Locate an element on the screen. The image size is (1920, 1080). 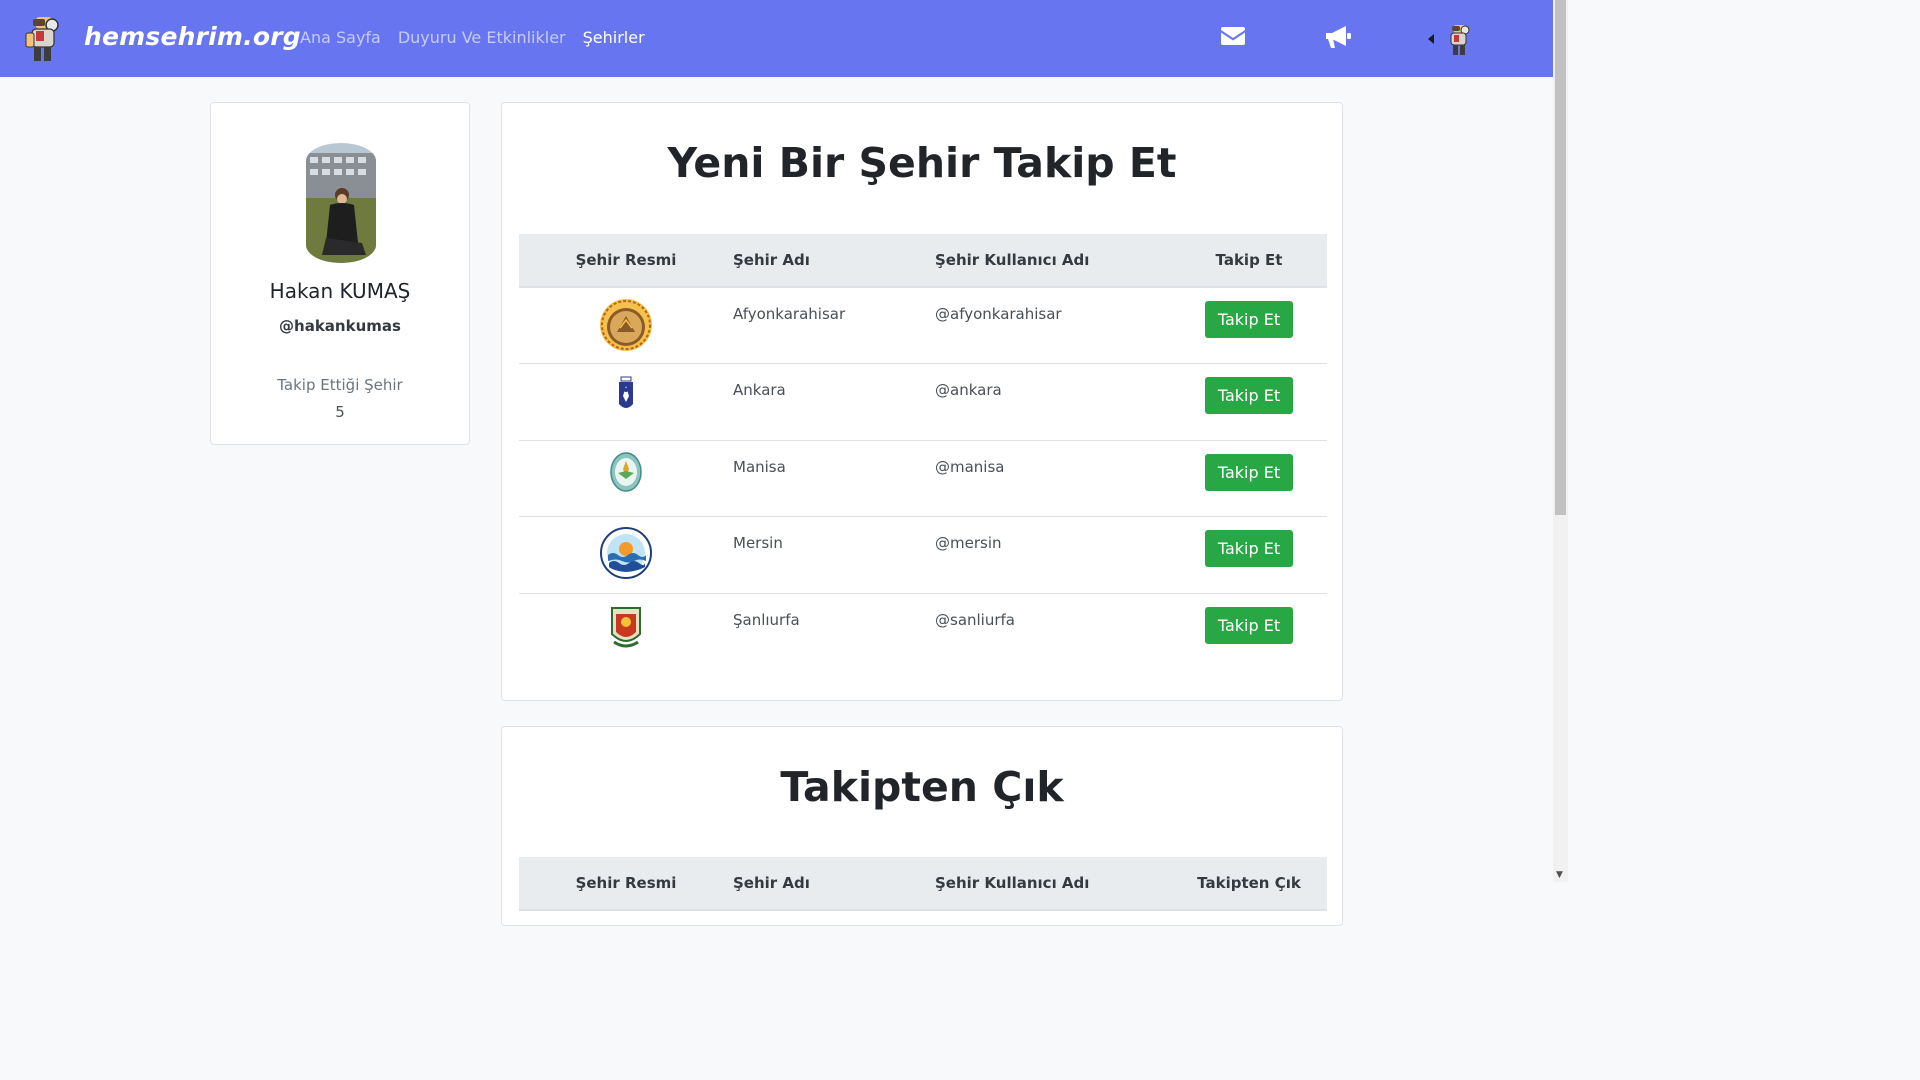
table-row: Mersin @mersin Takip Et is located at coordinates (923, 555).